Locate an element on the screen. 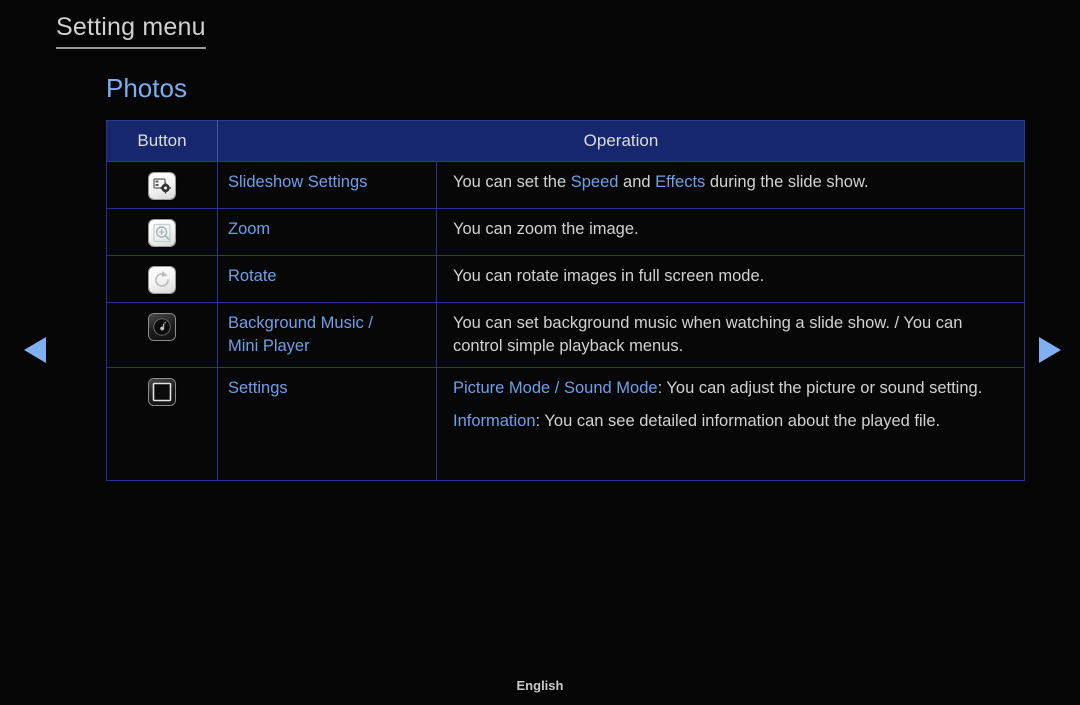 The width and height of the screenshot is (1080, 705). rotate-icon is located at coordinates (162, 280).